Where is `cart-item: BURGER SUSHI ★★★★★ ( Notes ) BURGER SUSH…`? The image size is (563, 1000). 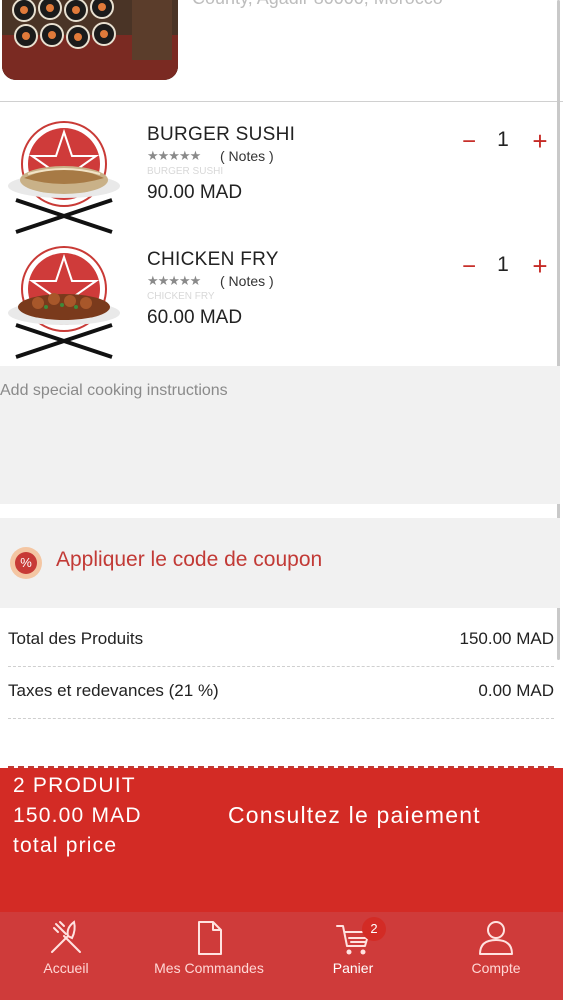
cart-item: BURGER SUSHI ★★★★★ ( Notes ) BURGER SUSH… is located at coordinates (281, 182).